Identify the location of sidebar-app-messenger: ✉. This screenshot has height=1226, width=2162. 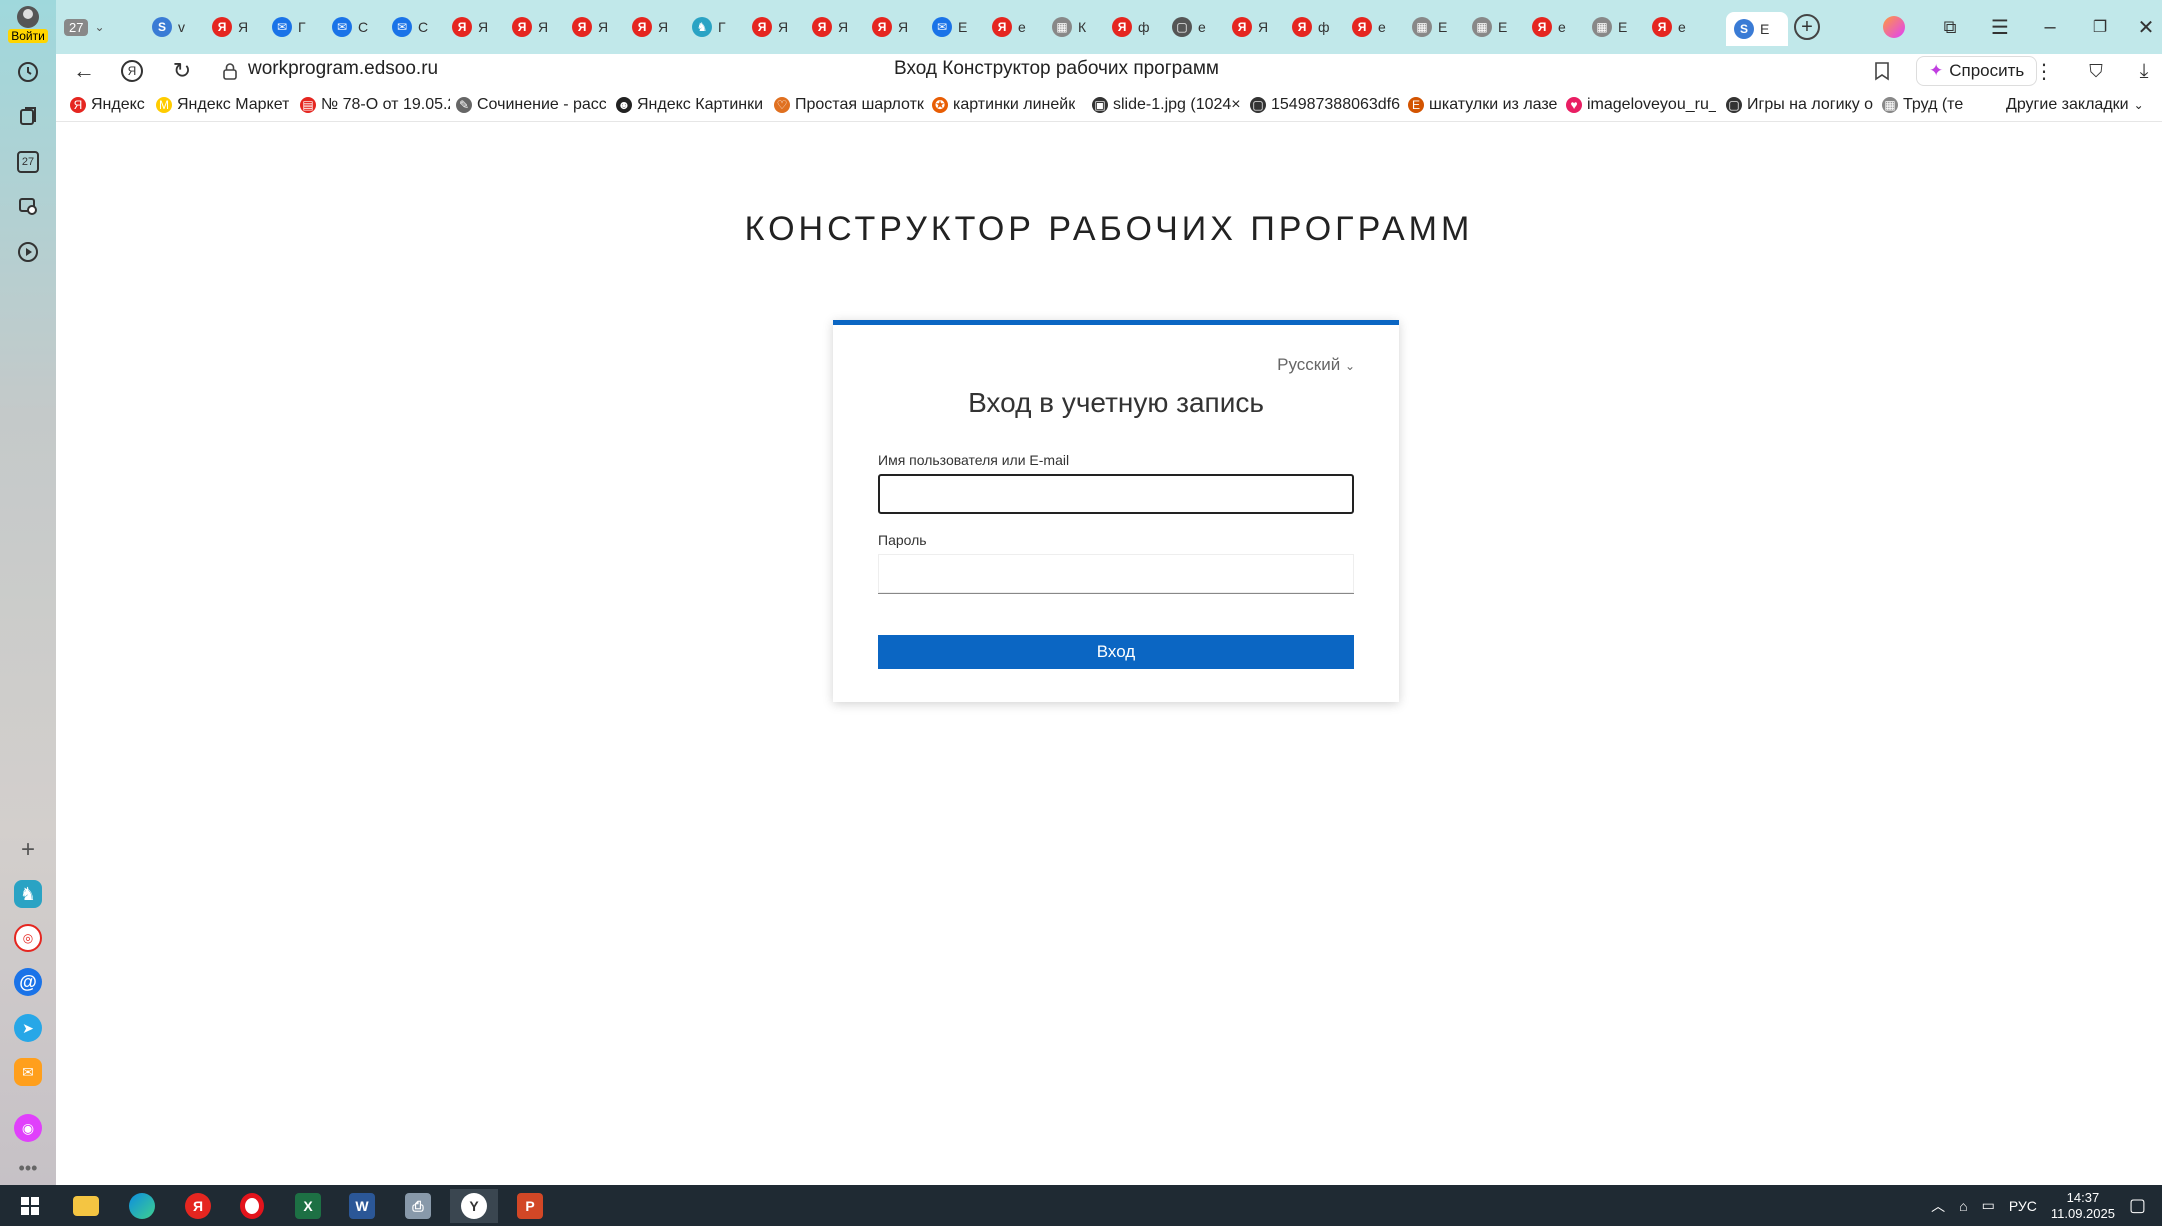
(28, 1072).